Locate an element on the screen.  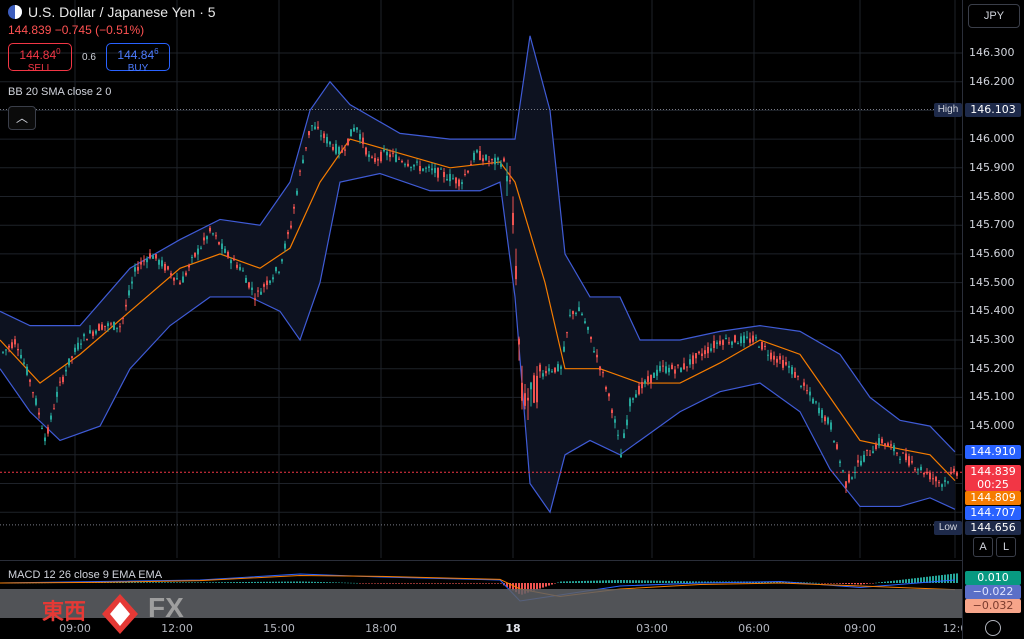
low-tag: Low is located at coordinates (948, 528).